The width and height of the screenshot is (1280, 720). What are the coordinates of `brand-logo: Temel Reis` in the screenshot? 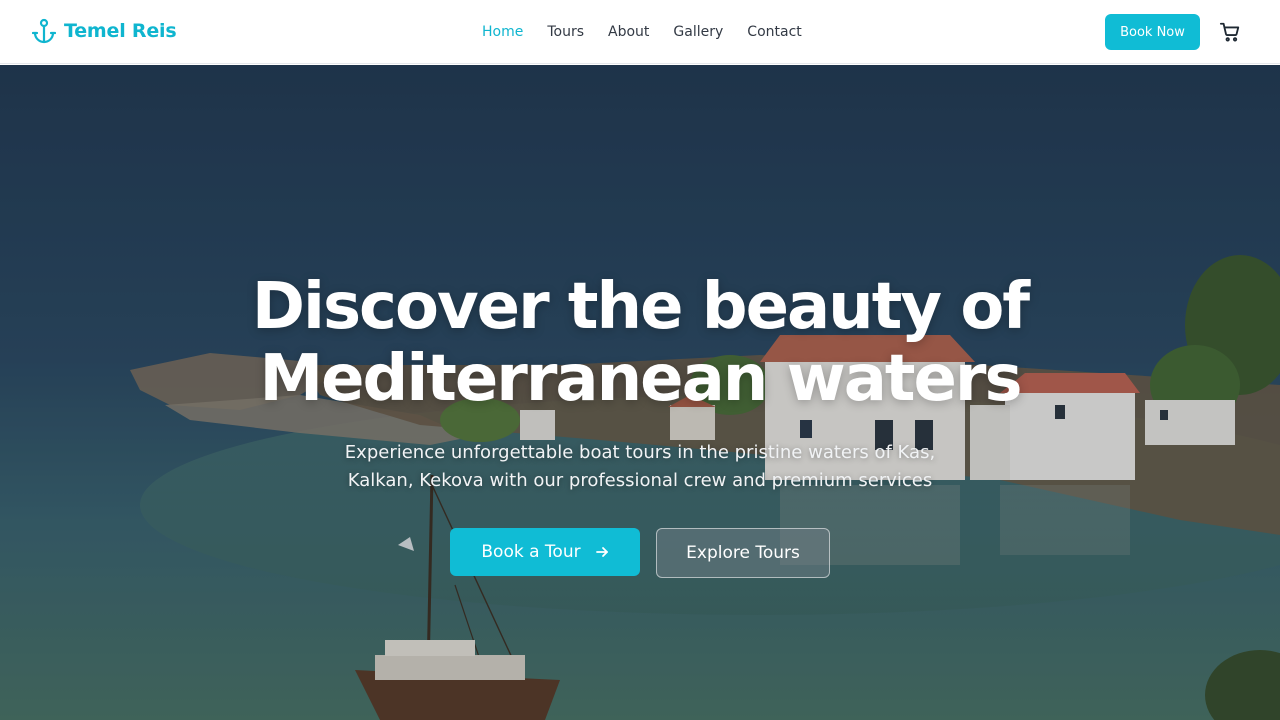 It's located at (104, 31).